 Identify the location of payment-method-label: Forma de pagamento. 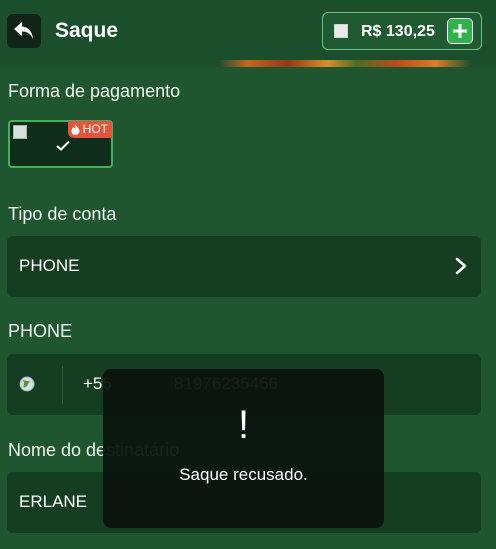
(94, 91).